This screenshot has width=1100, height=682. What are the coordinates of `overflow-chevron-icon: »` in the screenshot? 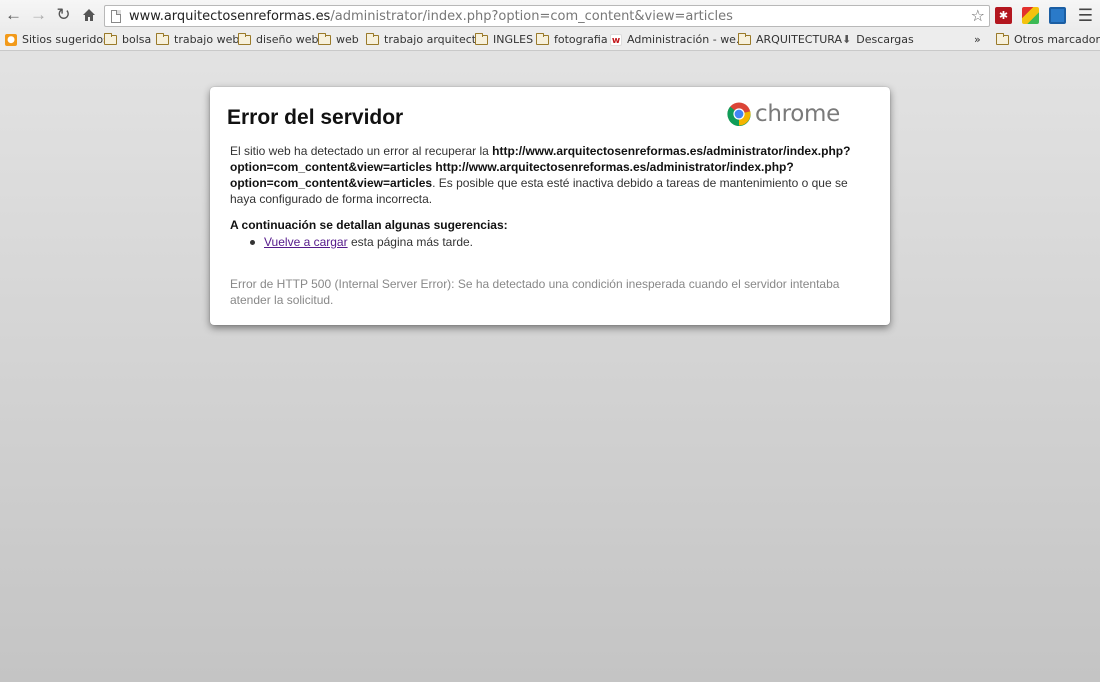 It's located at (977, 39).